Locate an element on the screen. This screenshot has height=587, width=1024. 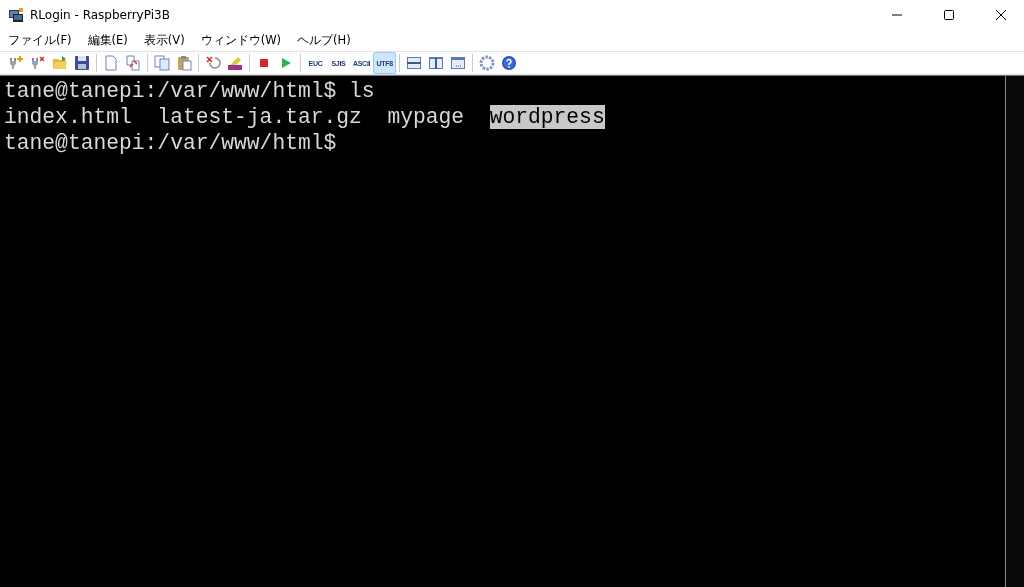
maximize-icon is located at coordinates (949, 15).